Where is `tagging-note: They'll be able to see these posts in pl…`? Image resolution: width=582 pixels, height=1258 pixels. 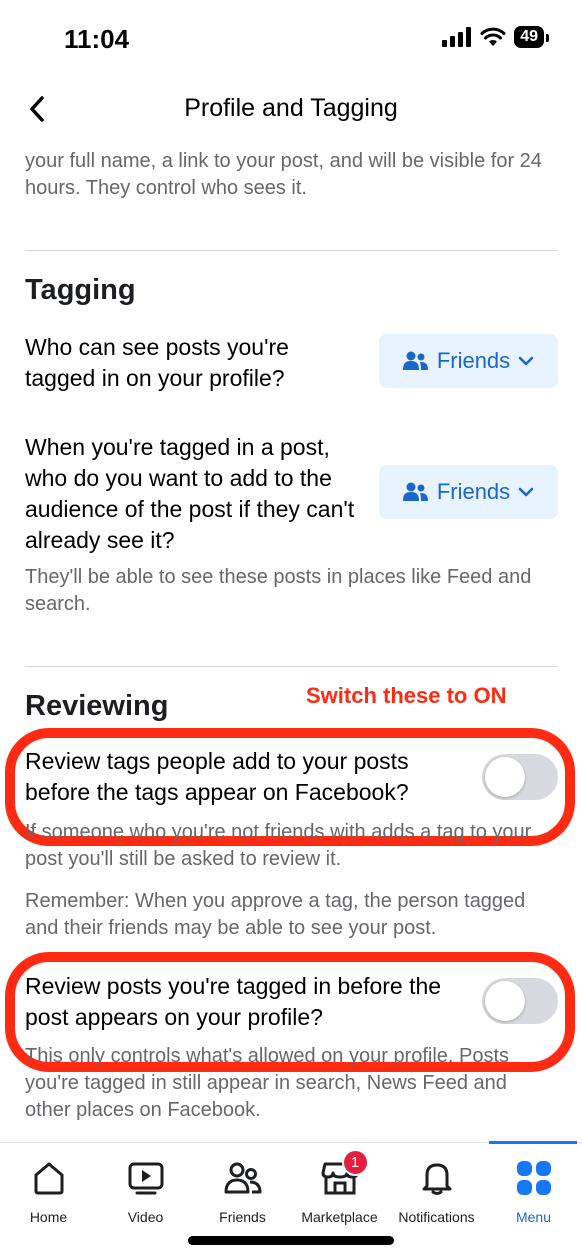 tagging-note: They'll be able to see these posts in pl… is located at coordinates (278, 590).